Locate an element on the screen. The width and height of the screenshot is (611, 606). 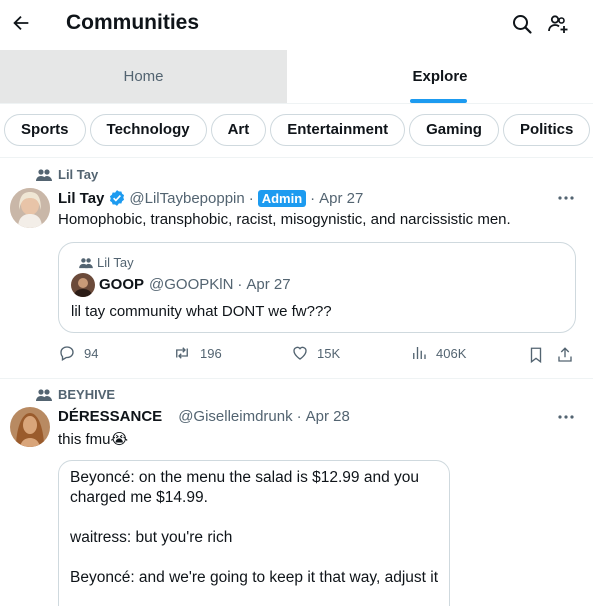
post-date: Apr 27 is located at coordinates (341, 198).